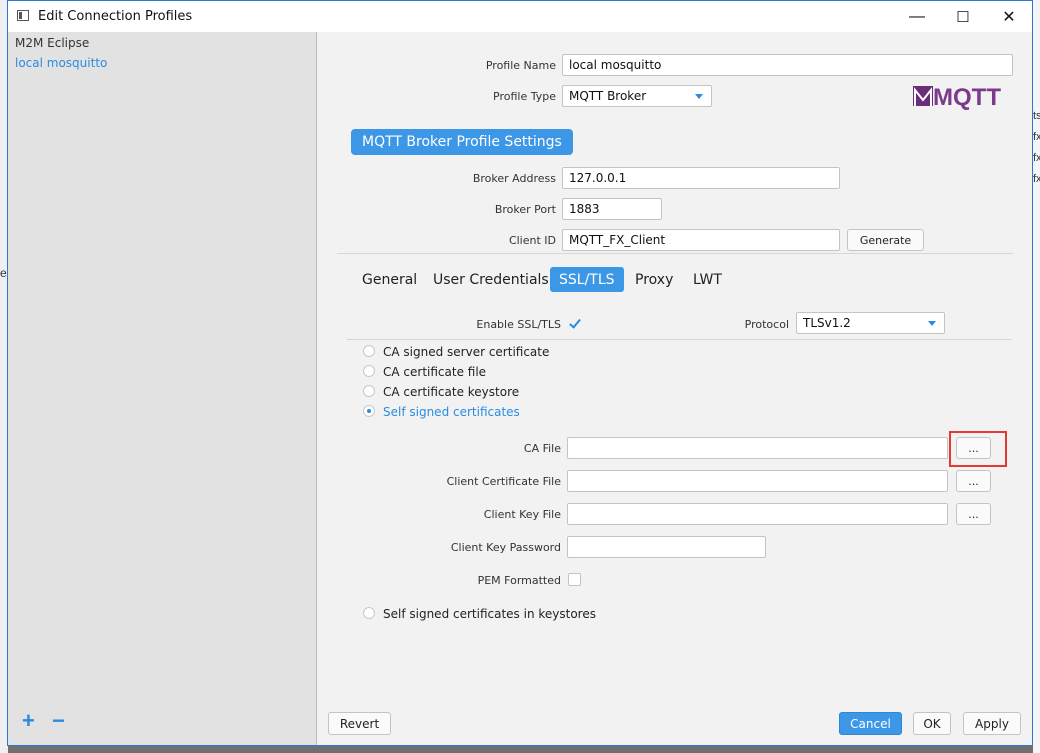 The image size is (1040, 753). What do you see at coordinates (757, 481) in the screenshot?
I see `client-certificate-file-field` at bounding box center [757, 481].